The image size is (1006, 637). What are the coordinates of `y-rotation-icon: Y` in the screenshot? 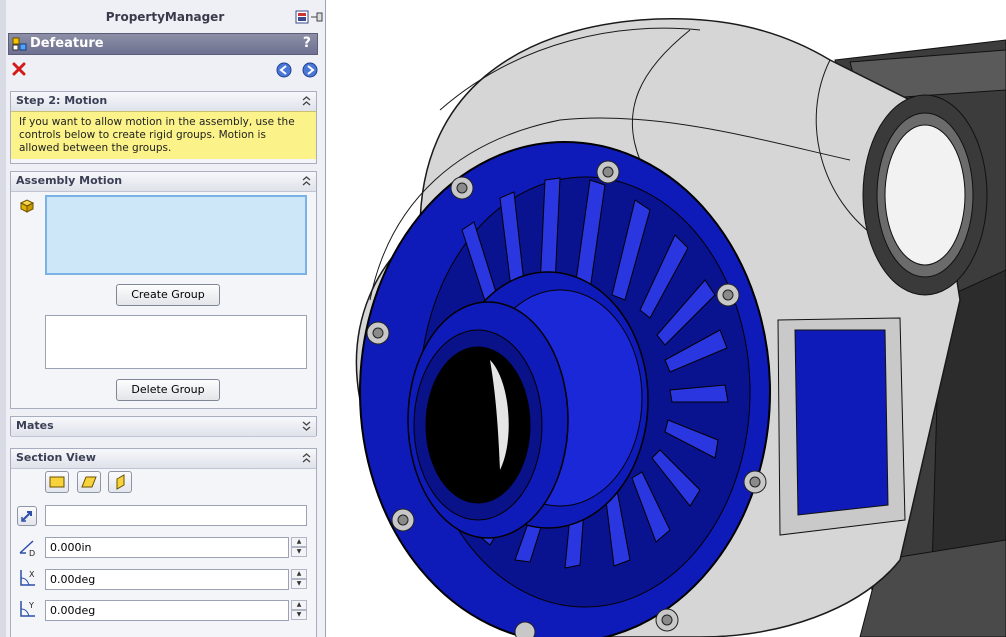 It's located at (27, 609).